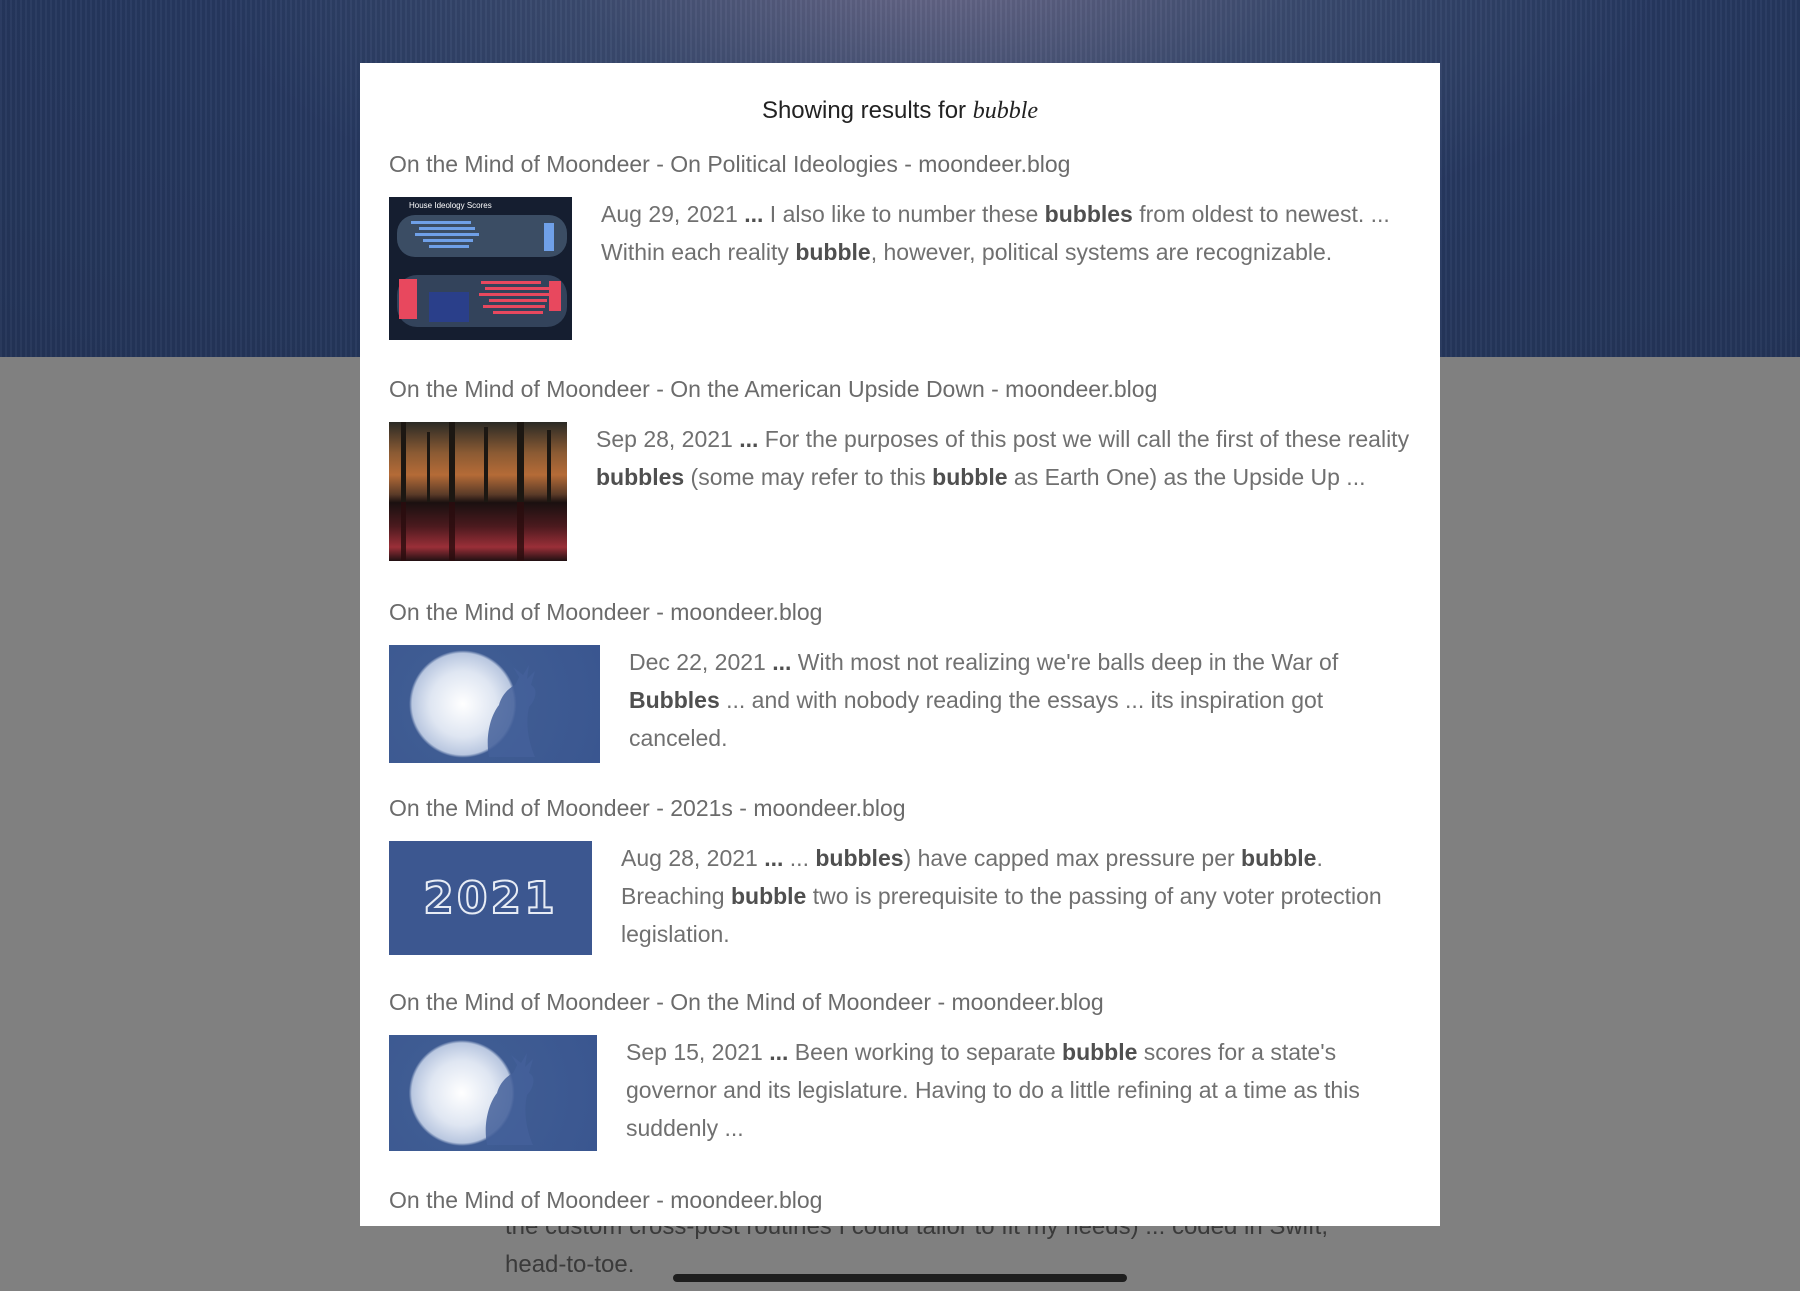  I want to click on search-result: On the Mind of Moondeer - moondeer.blog, so click(900, 1200).